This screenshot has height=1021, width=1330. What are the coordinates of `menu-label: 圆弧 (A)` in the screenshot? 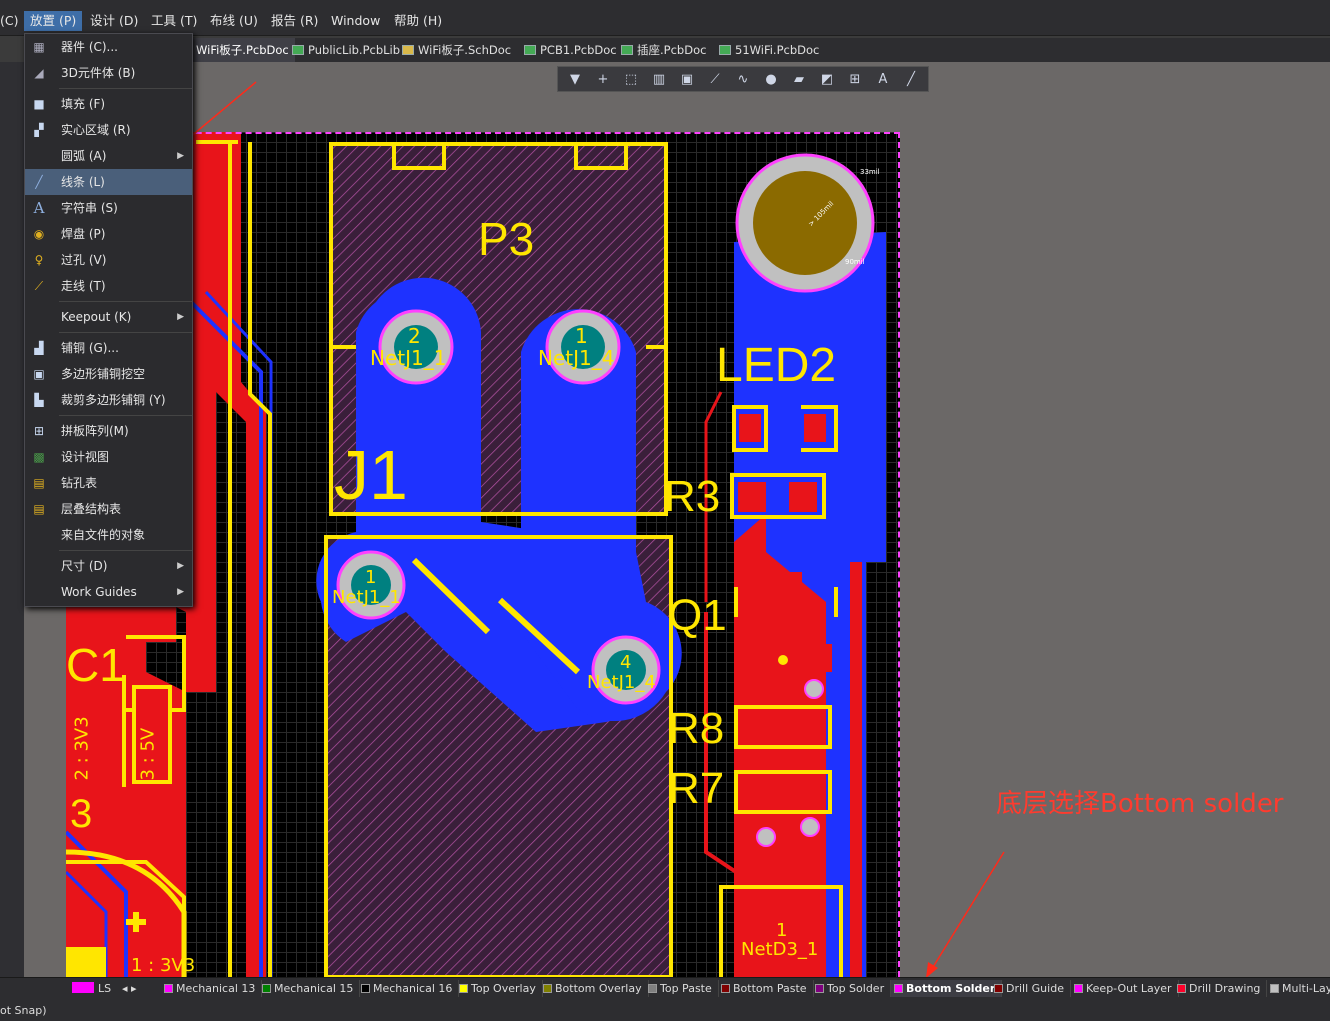 It's located at (84, 156).